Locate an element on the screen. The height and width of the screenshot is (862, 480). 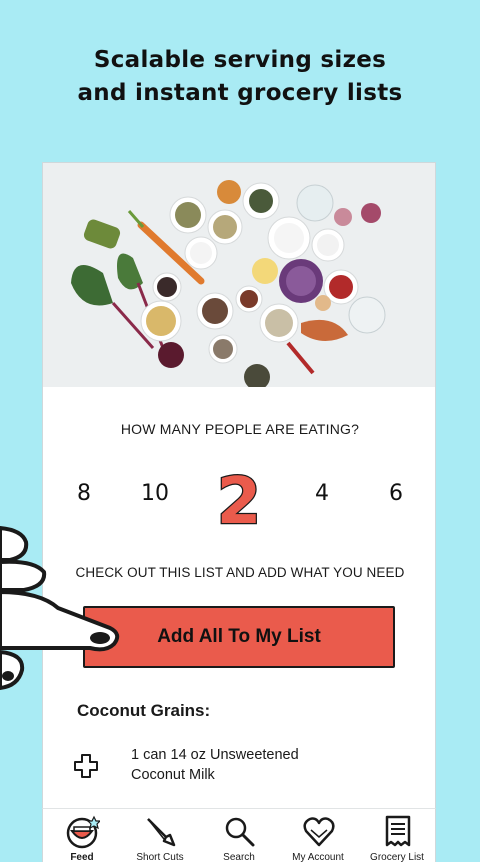
search-icon is located at coordinates (240, 832).